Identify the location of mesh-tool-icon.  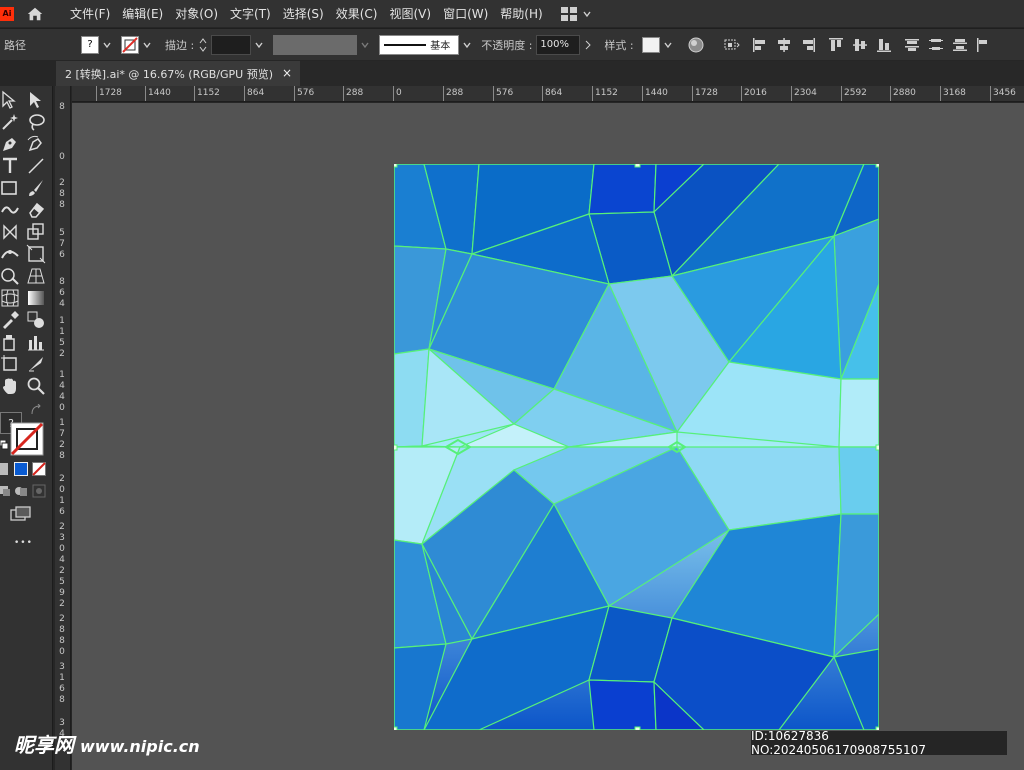
(10, 298).